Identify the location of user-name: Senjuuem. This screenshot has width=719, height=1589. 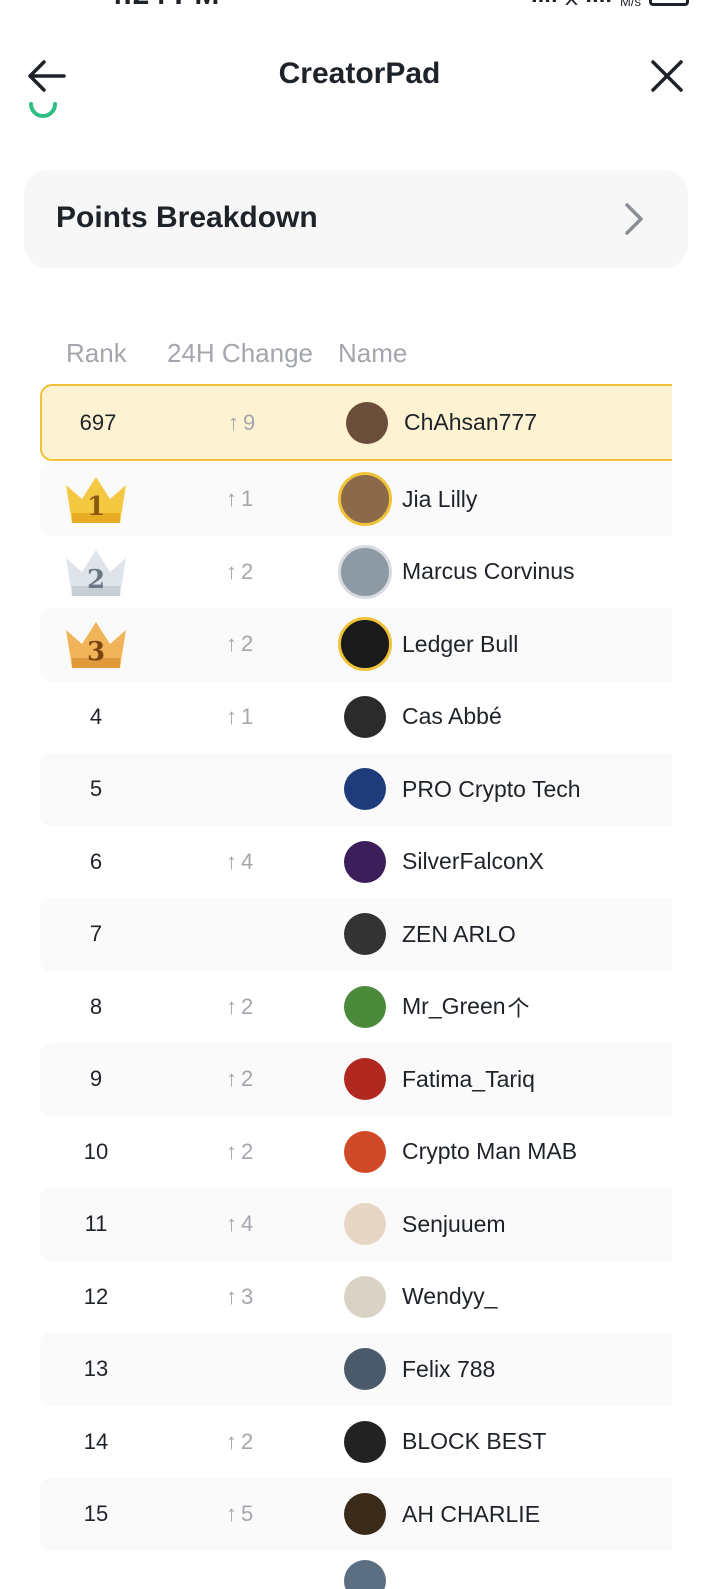
(454, 1223).